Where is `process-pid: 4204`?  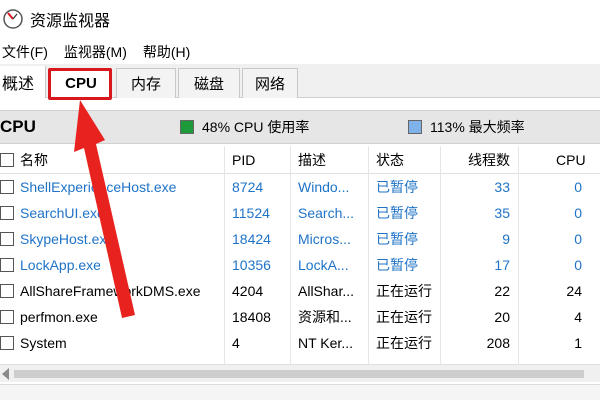 process-pid: 4204 is located at coordinates (248, 291).